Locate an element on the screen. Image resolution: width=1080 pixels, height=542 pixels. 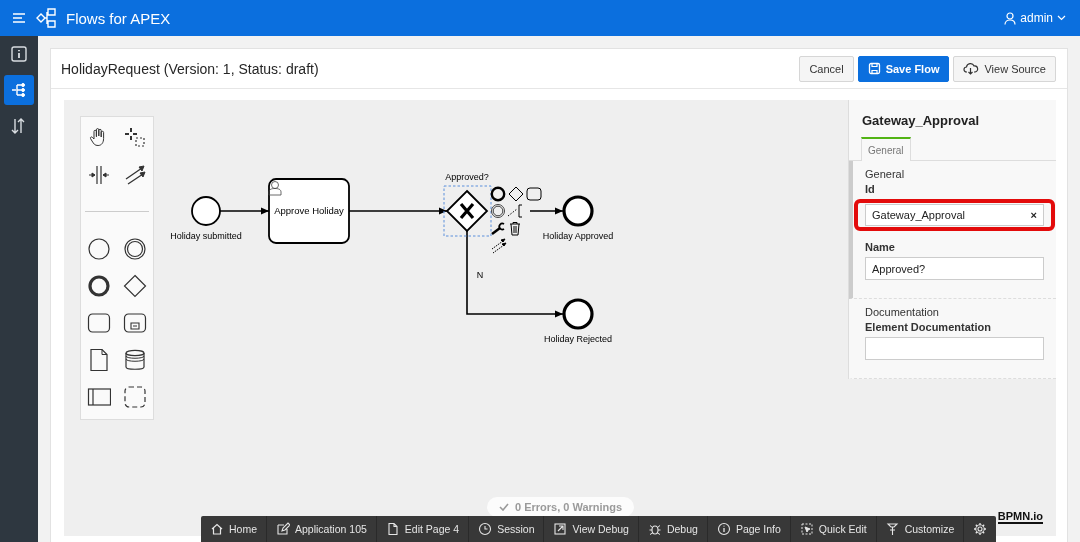
dev-toolbar-button: Session is located at coordinates (507, 529).